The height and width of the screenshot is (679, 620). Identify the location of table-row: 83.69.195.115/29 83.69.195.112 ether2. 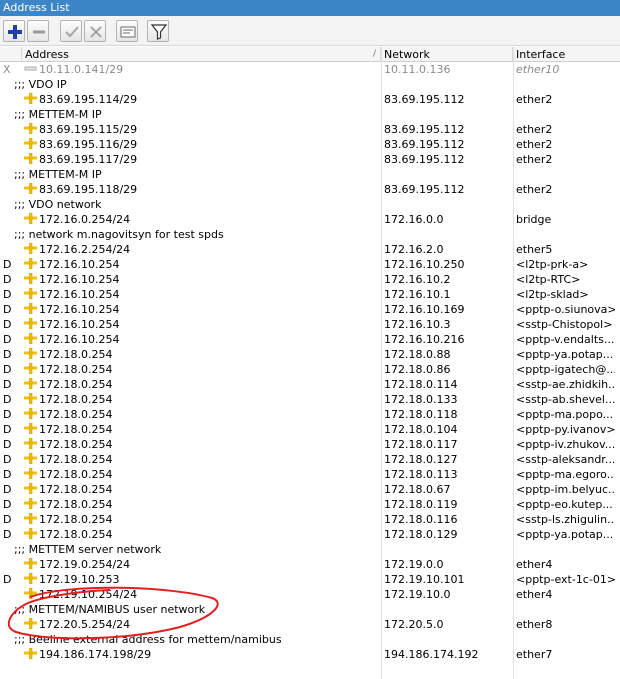
(310, 129).